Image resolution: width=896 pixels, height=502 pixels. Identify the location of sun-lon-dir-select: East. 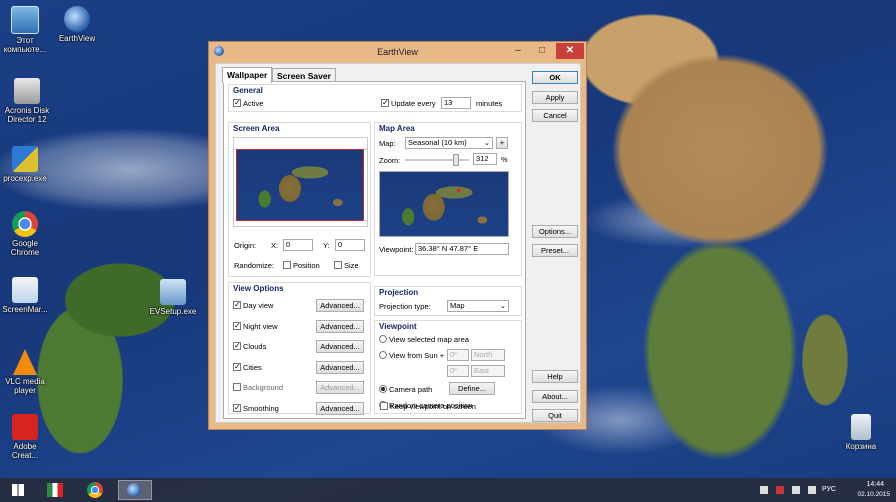
(488, 371).